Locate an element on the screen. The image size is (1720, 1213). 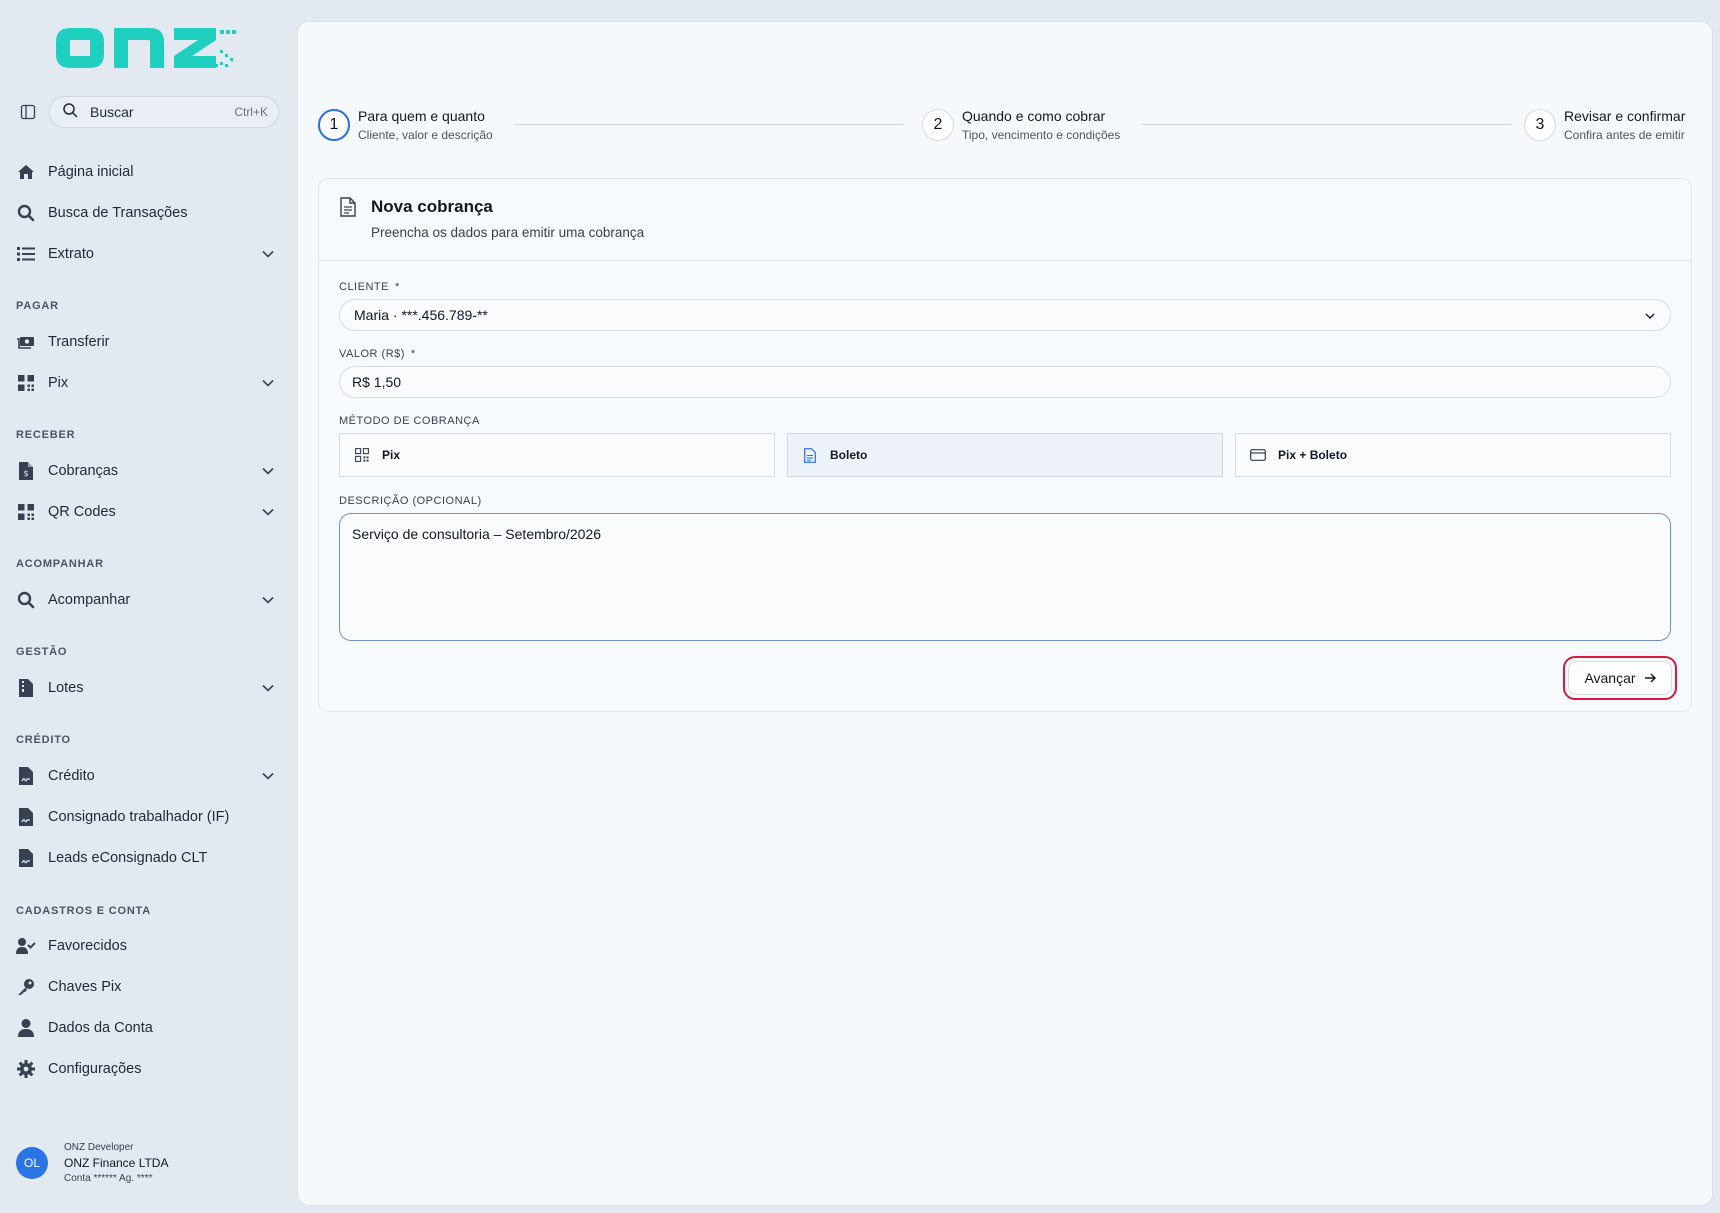
sidebar-toggle-icon is located at coordinates (28, 112).